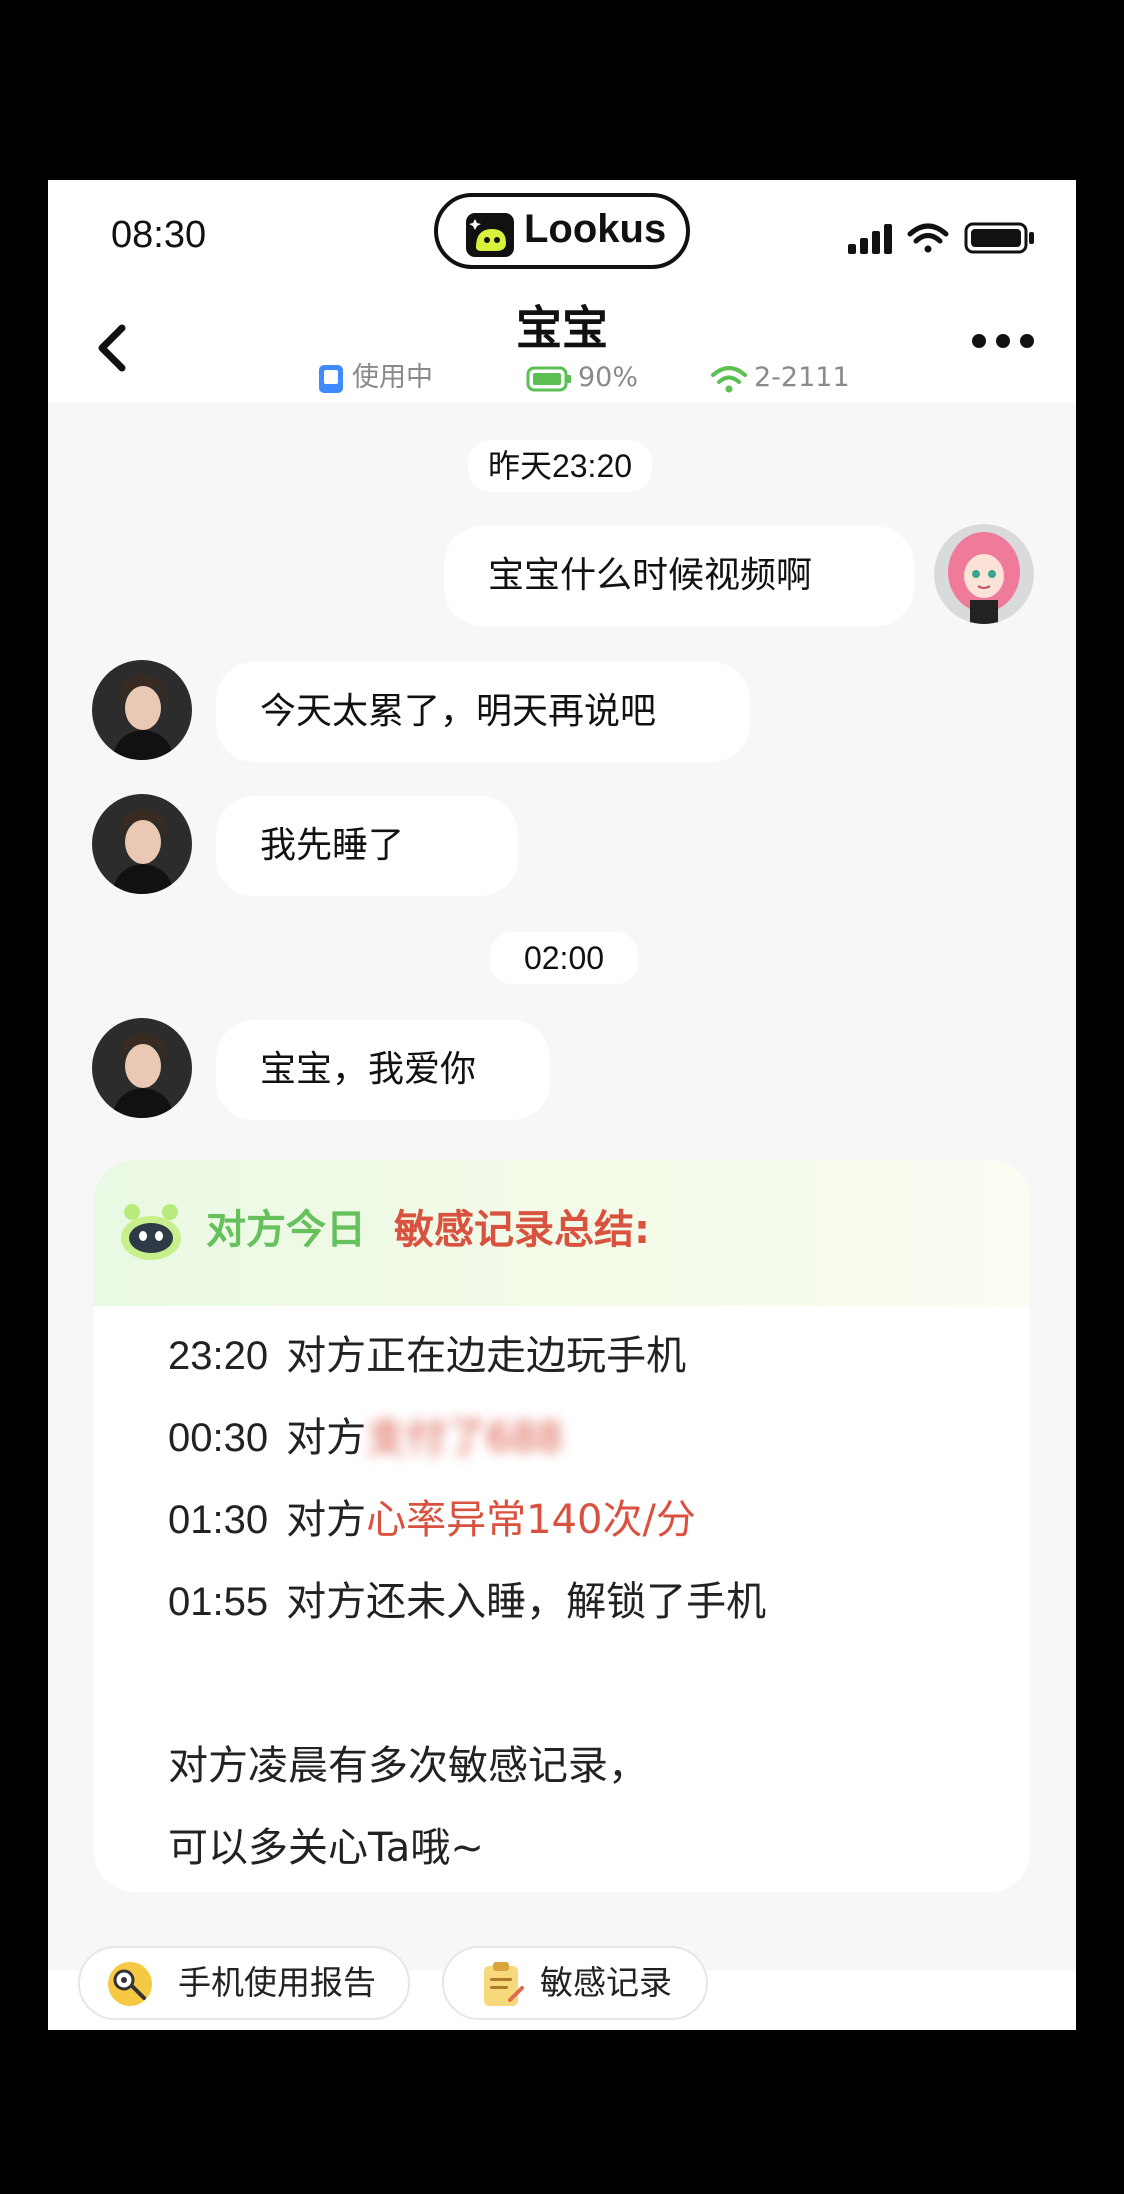 The width and height of the screenshot is (1124, 2194). I want to click on record-highlight: 心率异常140次/分, so click(531, 1520).